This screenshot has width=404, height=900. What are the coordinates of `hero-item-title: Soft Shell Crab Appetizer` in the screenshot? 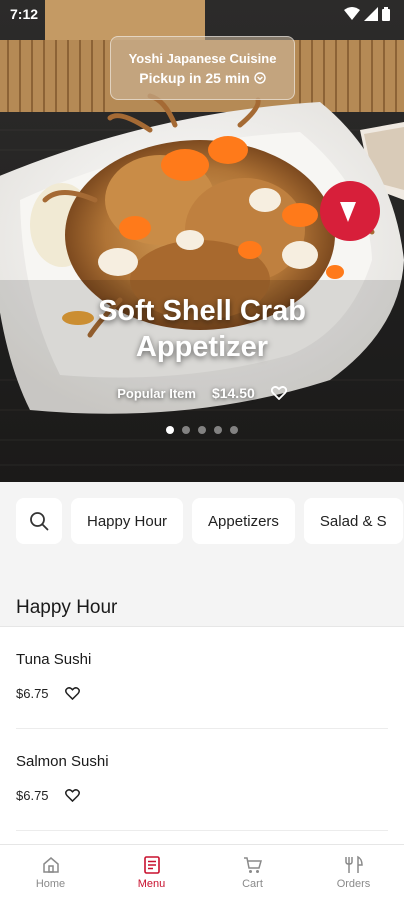 It's located at (202, 329).